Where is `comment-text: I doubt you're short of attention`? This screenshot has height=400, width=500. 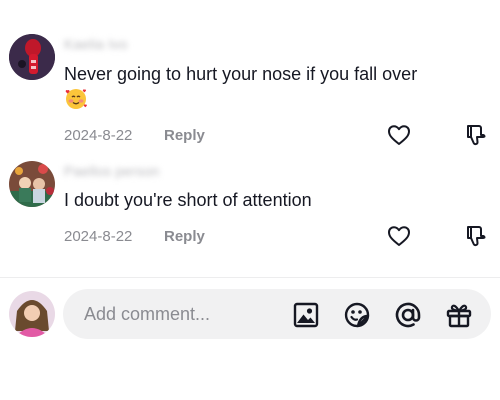
comment-text: I doubt you're short of attention is located at coordinates (188, 200).